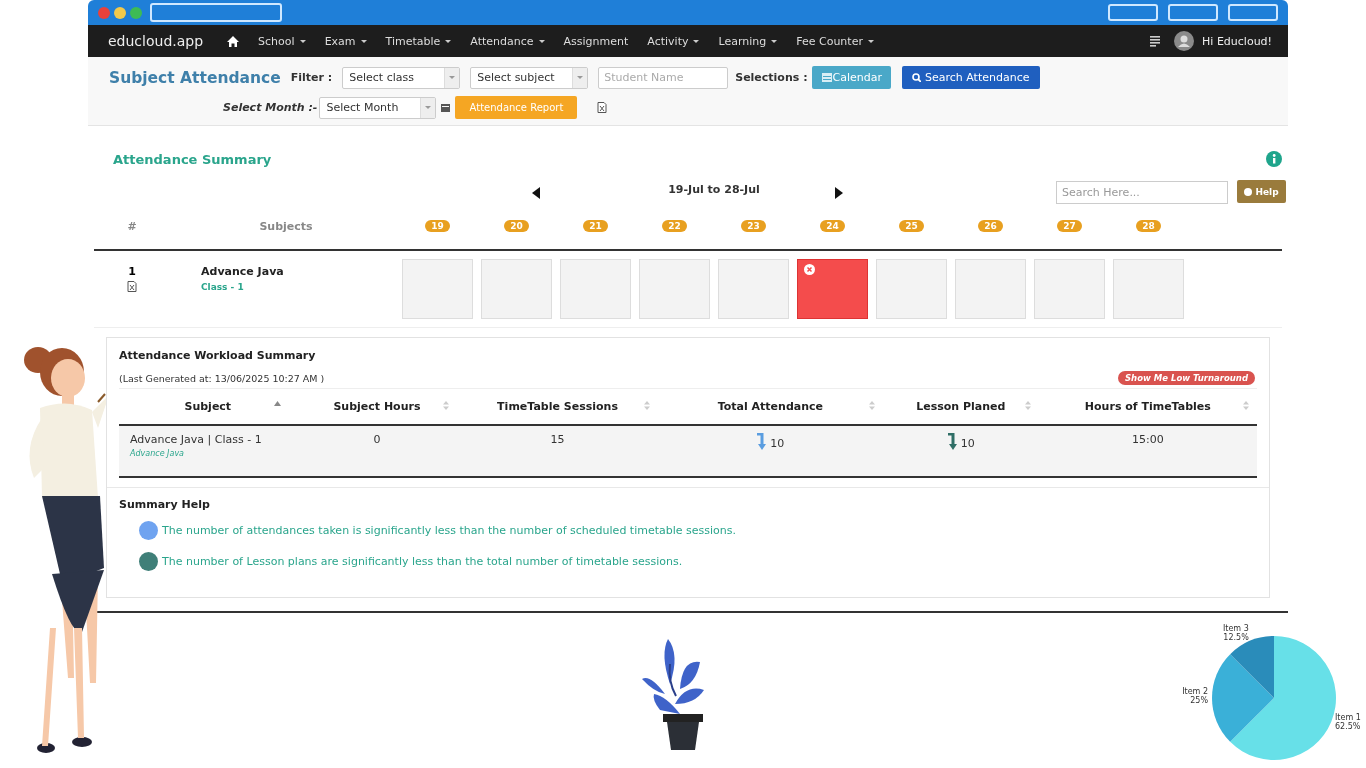  I want to click on day-badge: 27, so click(1069, 226).